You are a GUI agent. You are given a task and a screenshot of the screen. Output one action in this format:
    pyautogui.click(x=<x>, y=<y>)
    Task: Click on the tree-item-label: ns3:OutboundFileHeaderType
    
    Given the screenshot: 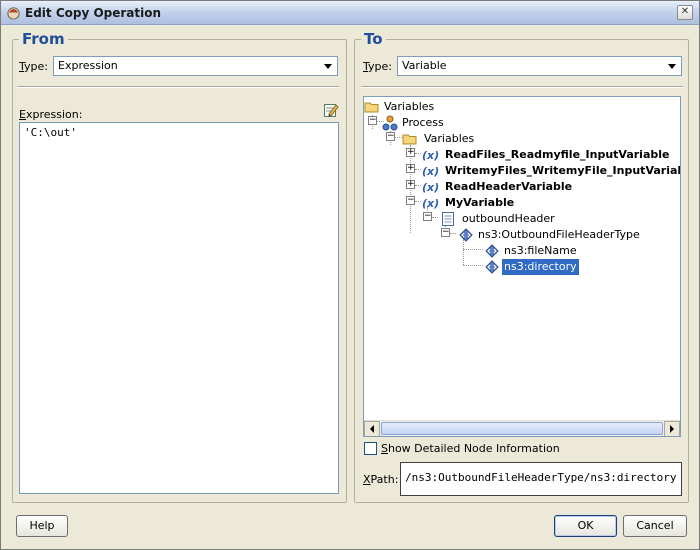 What is the action you would take?
    pyautogui.click(x=559, y=234)
    